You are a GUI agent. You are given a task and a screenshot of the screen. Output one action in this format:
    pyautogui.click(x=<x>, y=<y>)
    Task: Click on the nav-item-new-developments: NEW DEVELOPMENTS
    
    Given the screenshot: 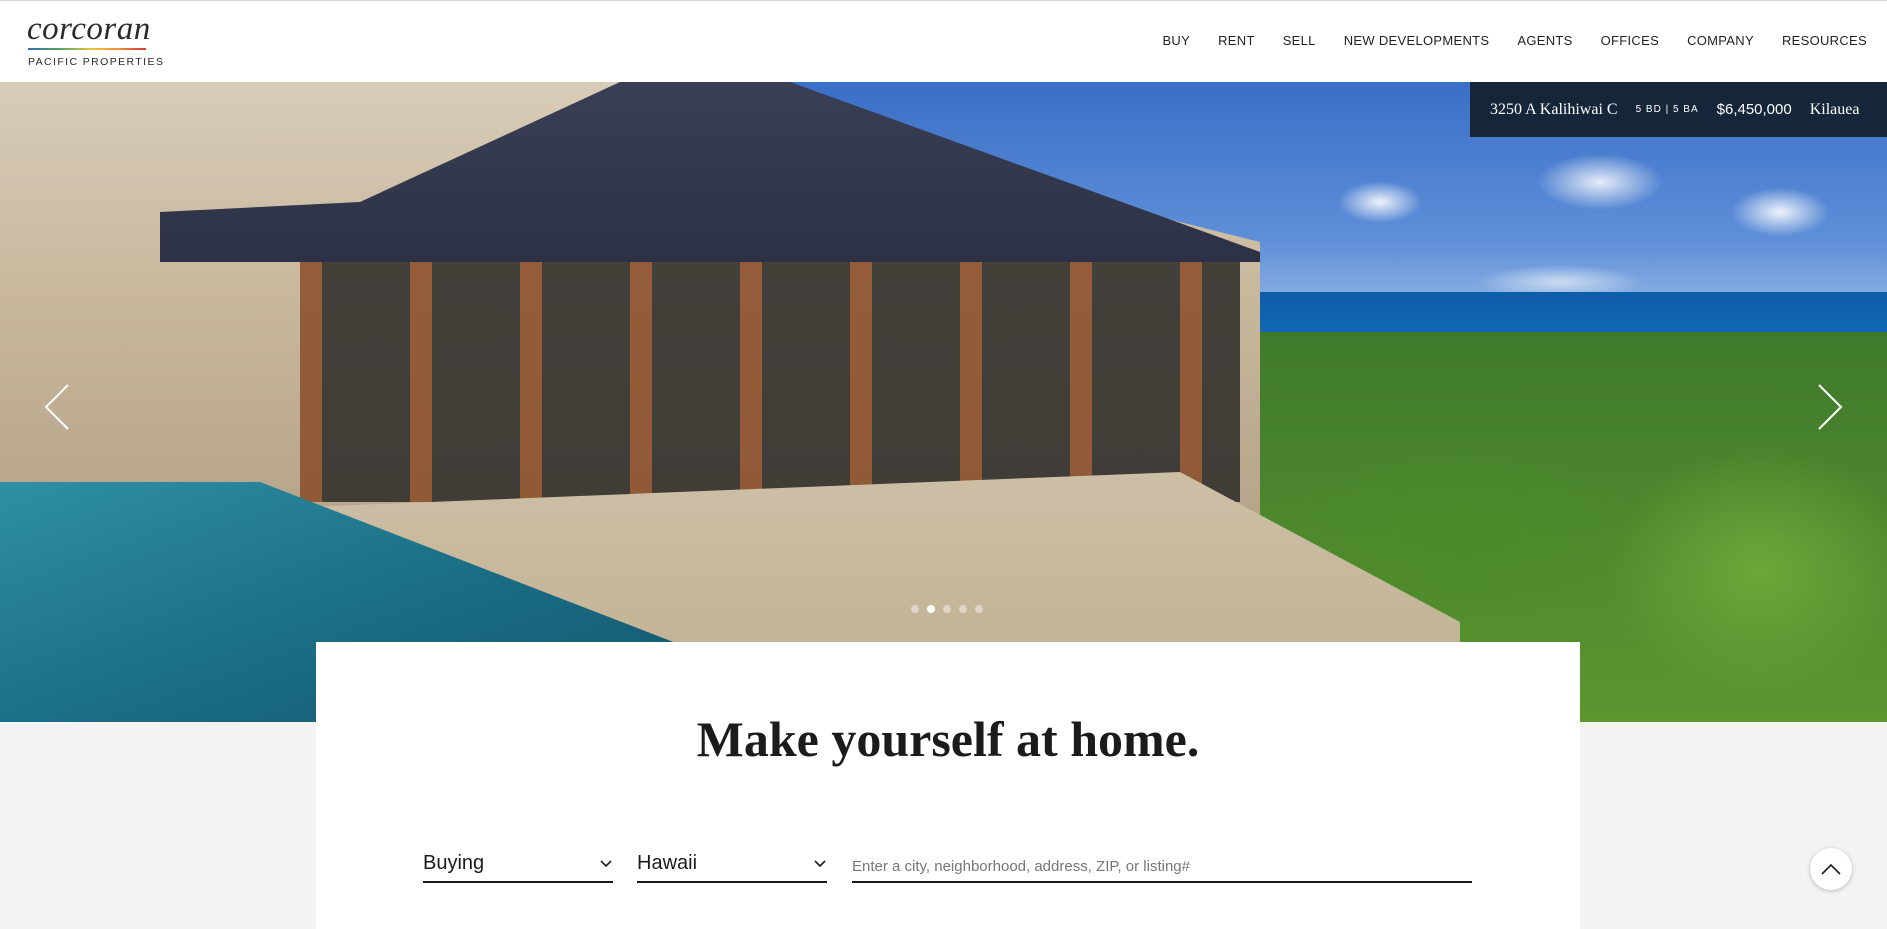 What is the action you would take?
    pyautogui.click(x=1417, y=40)
    